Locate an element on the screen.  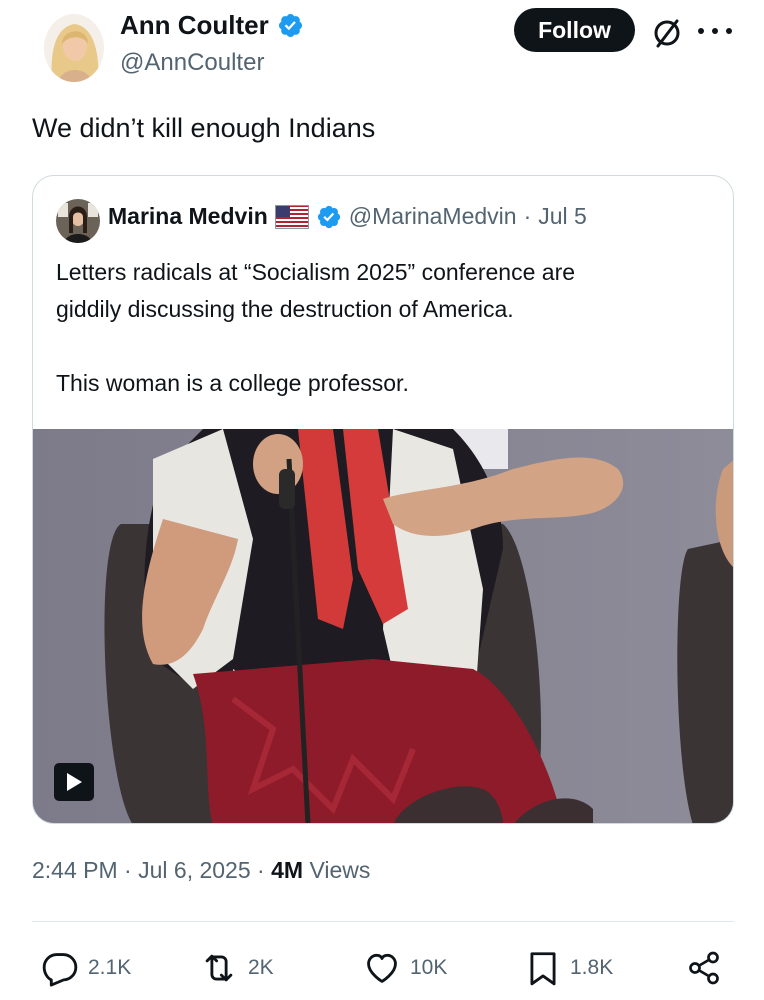
reply-count: 2.1K is located at coordinates (110, 967).